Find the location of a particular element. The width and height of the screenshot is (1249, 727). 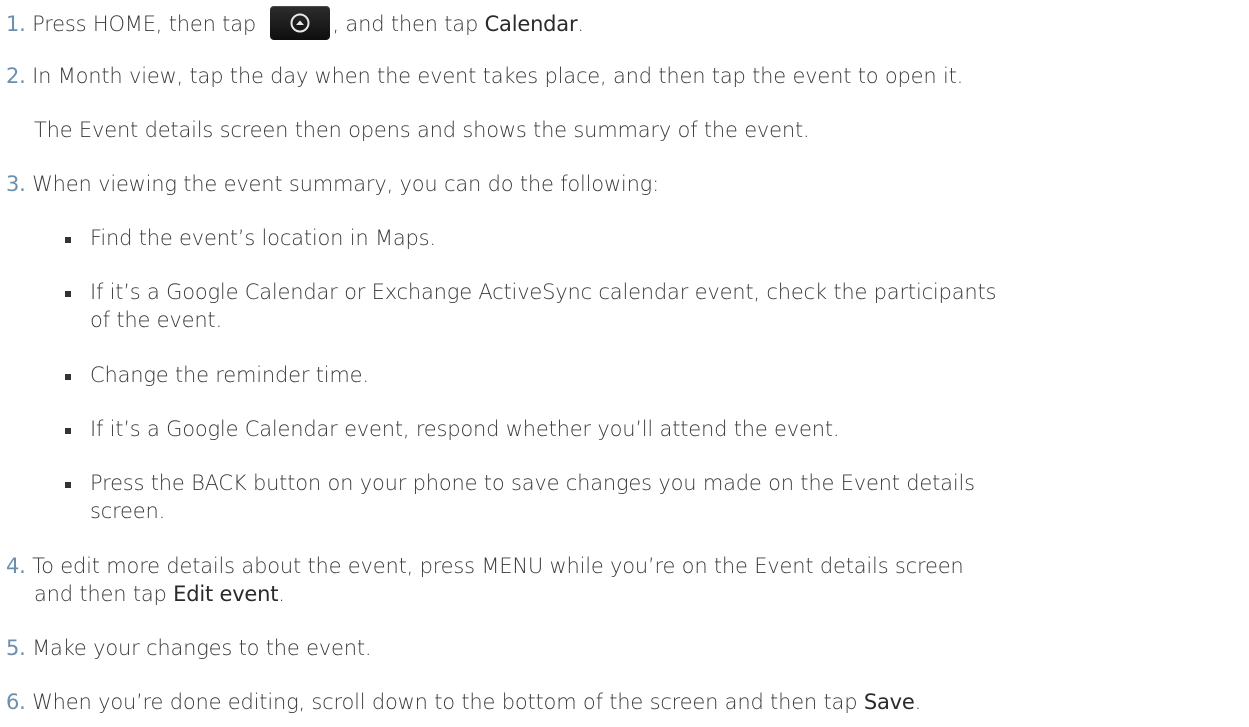

step-number: 4. is located at coordinates (16, 566).